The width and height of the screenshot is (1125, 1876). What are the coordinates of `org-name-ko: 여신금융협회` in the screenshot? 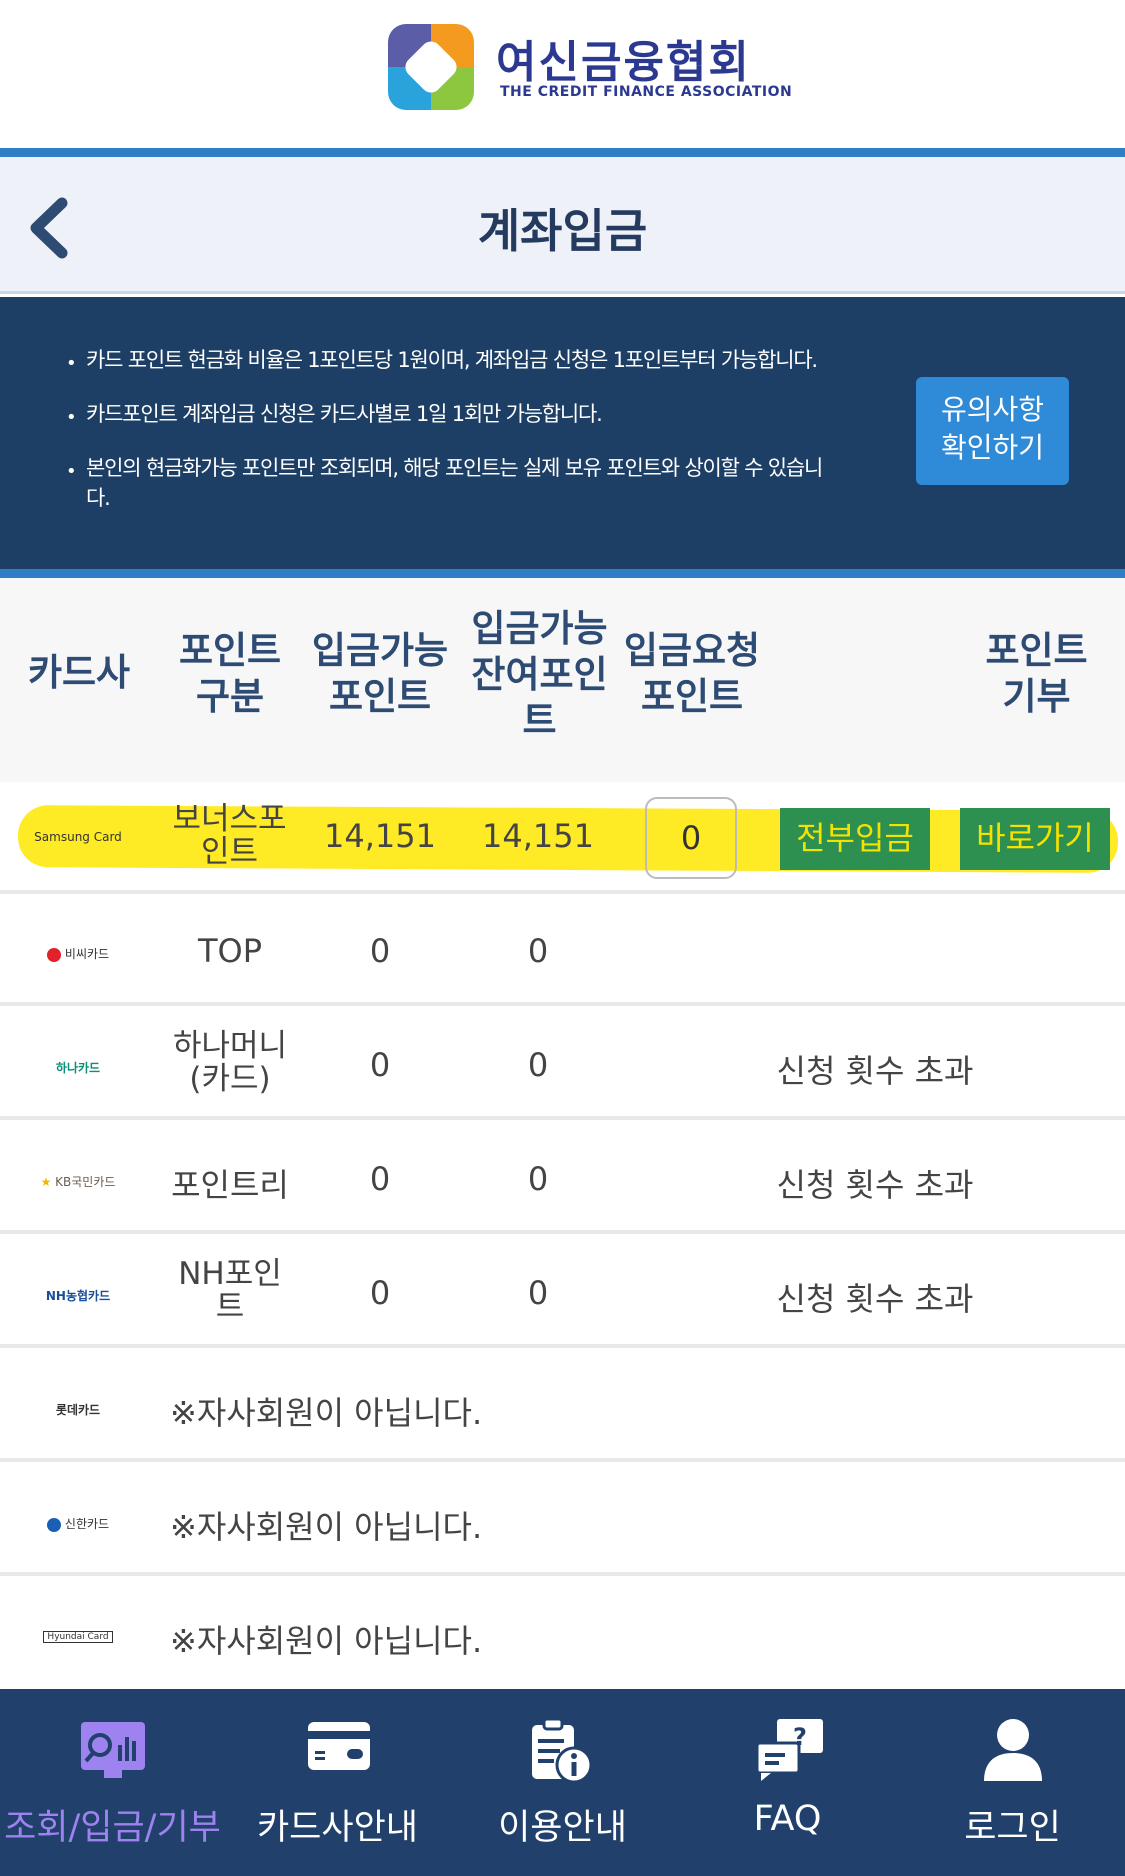 It's located at (623, 62).